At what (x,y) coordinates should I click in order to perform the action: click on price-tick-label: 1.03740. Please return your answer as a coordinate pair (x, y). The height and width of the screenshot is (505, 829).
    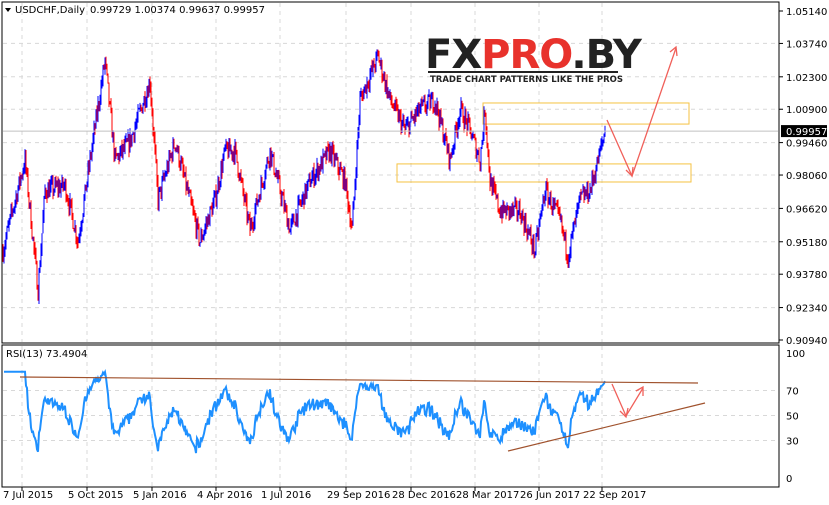
    Looking at the image, I should click on (806, 44).